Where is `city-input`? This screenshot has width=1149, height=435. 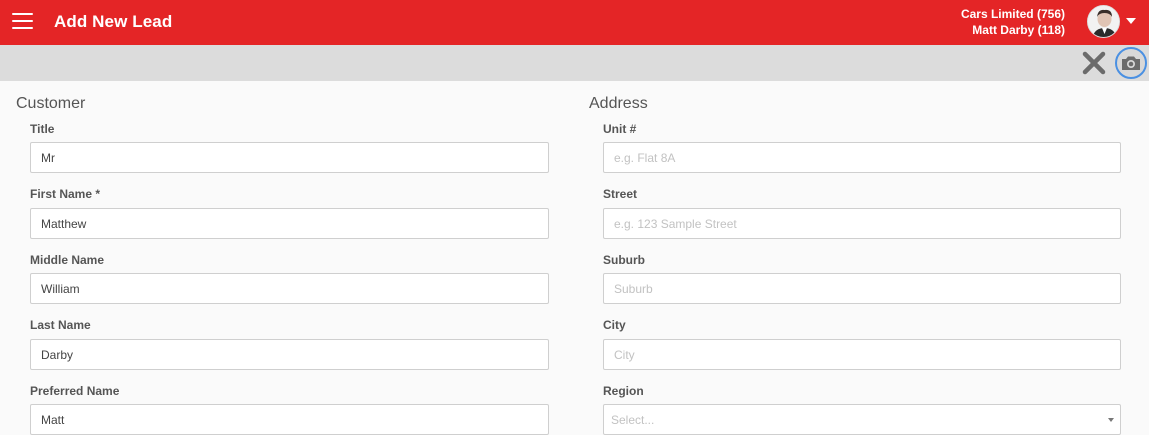
city-input is located at coordinates (862, 354).